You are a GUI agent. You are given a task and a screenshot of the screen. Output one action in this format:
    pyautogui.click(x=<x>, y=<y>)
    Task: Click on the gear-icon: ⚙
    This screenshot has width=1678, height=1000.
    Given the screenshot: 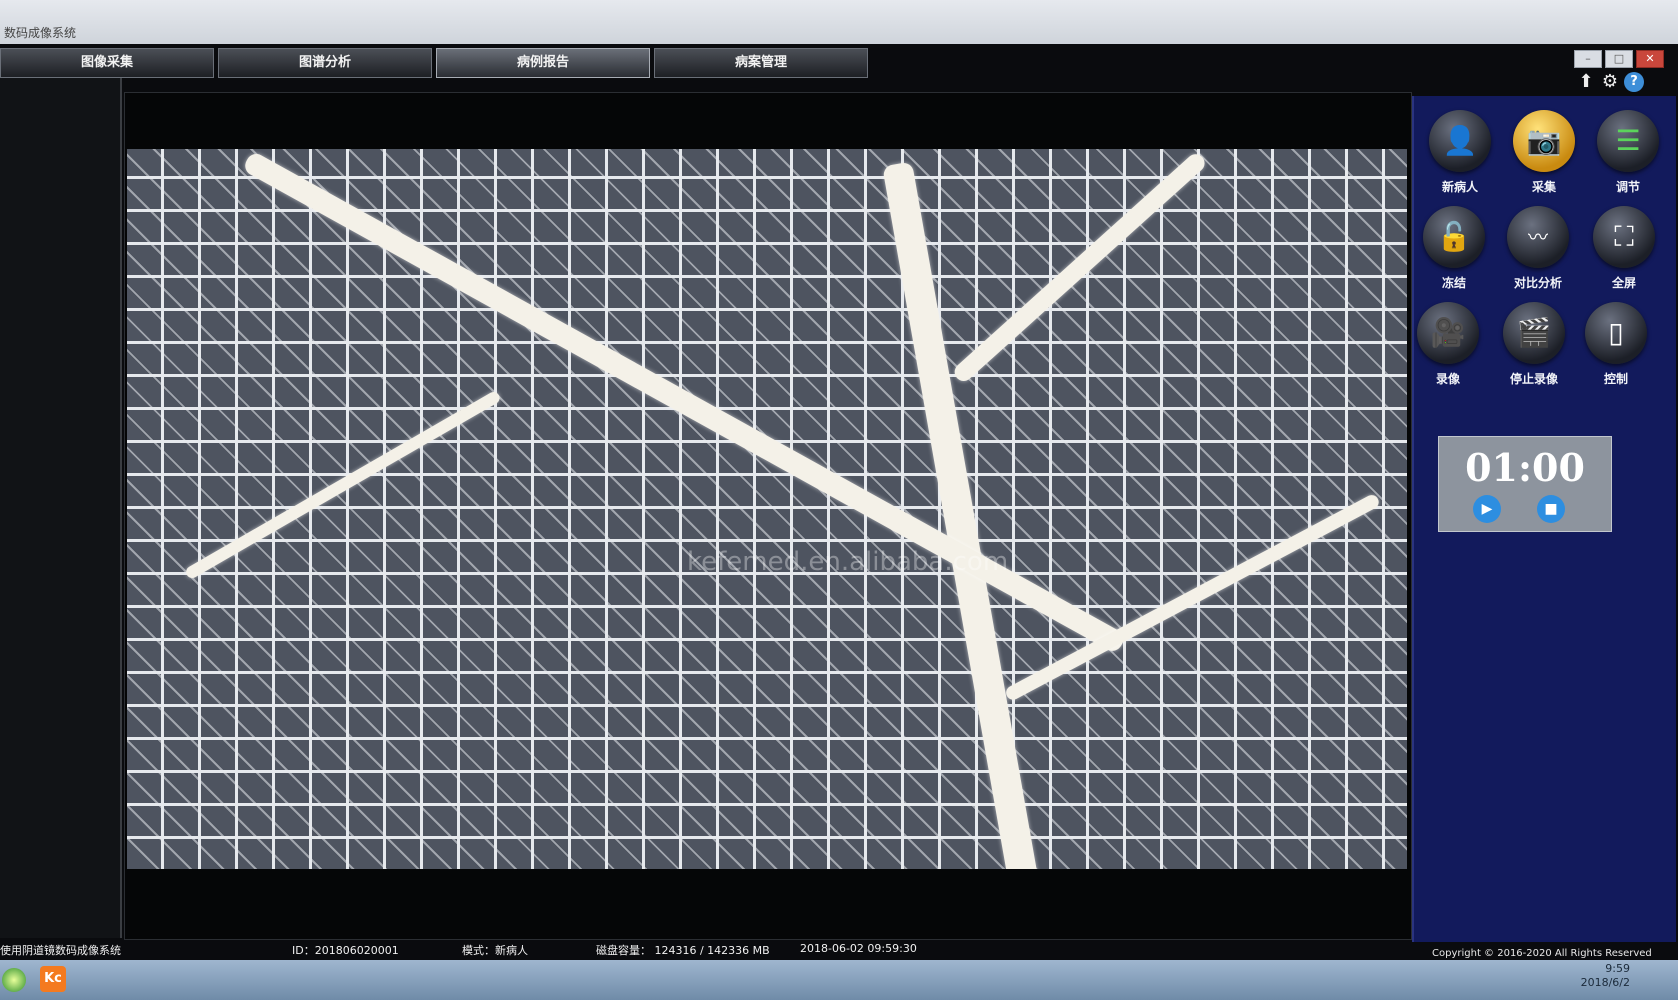 What is the action you would take?
    pyautogui.click(x=1610, y=82)
    